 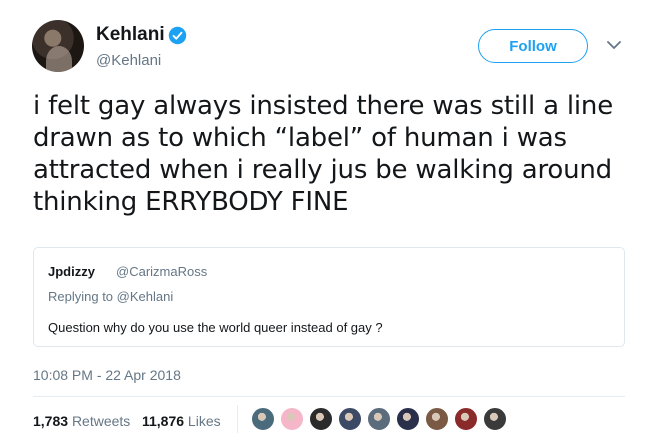 I want to click on retweets-stat: 1,783 Retweets, so click(x=81, y=421).